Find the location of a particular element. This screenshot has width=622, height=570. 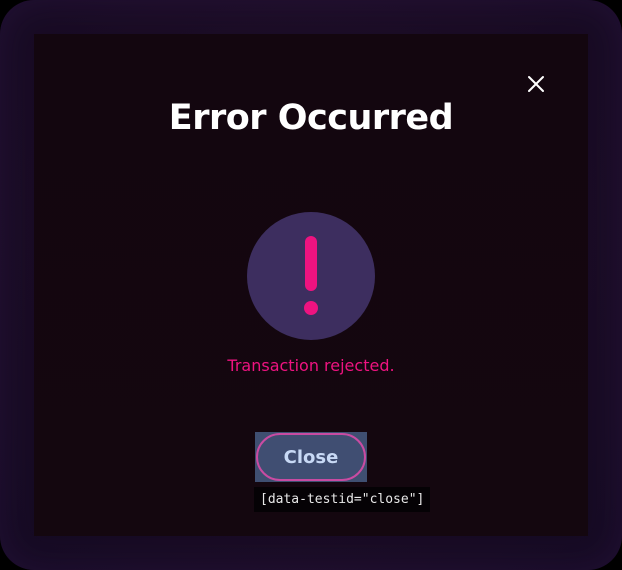

dialog-close-button is located at coordinates (536, 84).